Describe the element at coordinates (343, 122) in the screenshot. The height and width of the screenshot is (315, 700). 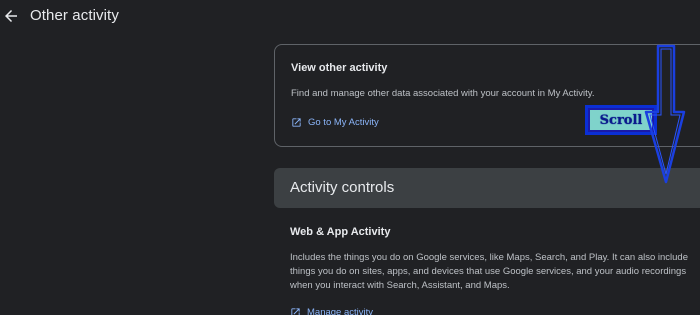
I see `go-to-my-activity-label: Go to My Activity` at that location.